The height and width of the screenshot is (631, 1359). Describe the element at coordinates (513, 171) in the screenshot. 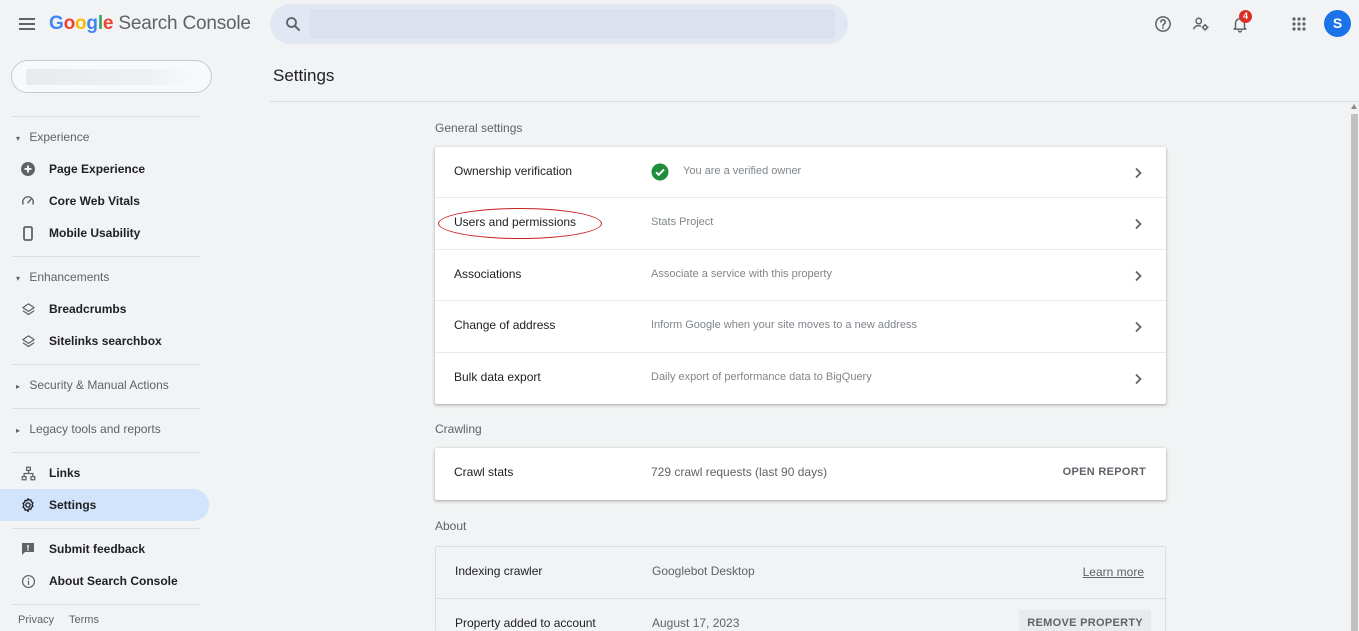

I see `row-title: Ownership verification` at that location.